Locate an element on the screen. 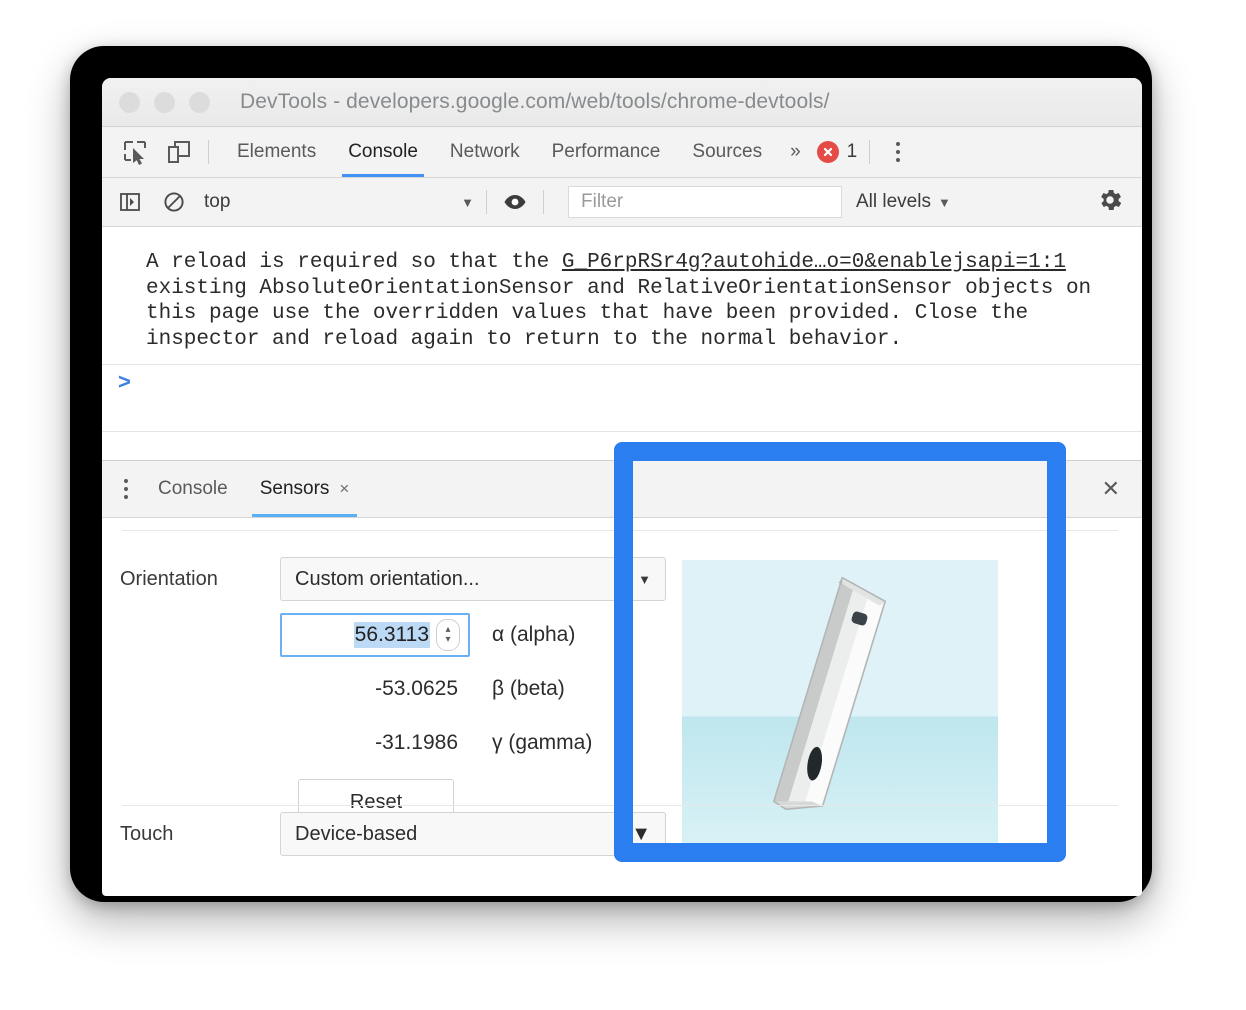 Image resolution: width=1246 pixels, height=1010 pixels. alpha-stepper: ▴ ▾ is located at coordinates (448, 635).